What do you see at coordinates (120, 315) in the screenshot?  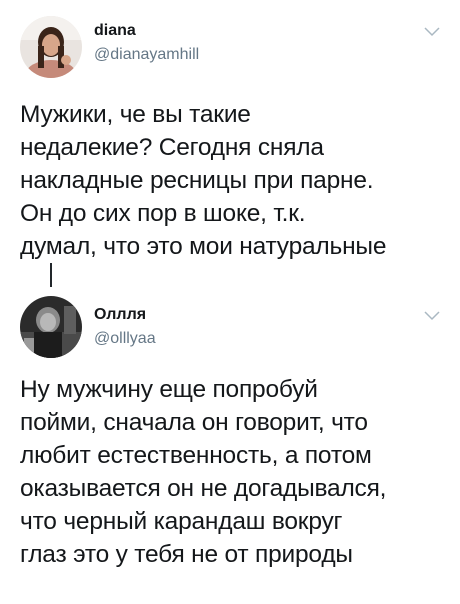 I see `display-name: Оллля` at bounding box center [120, 315].